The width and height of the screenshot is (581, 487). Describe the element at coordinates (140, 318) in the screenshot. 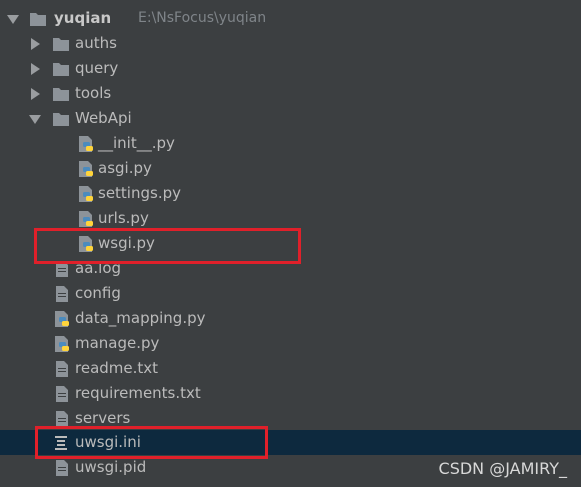

I see `file-name: data_mapping.py` at that location.